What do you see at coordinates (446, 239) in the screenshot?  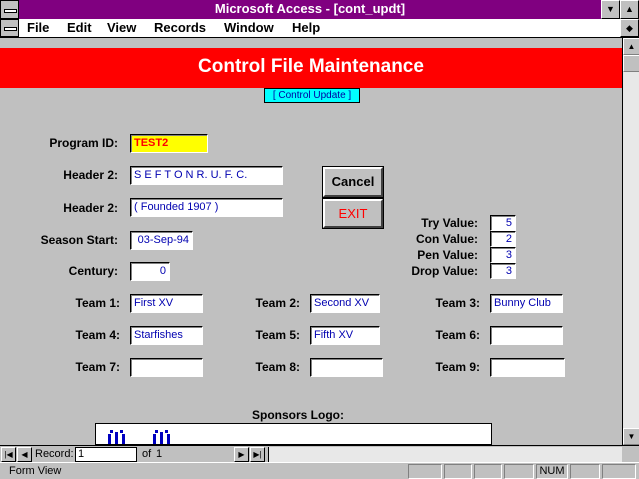 I see `con-value-label: Con Value:` at bounding box center [446, 239].